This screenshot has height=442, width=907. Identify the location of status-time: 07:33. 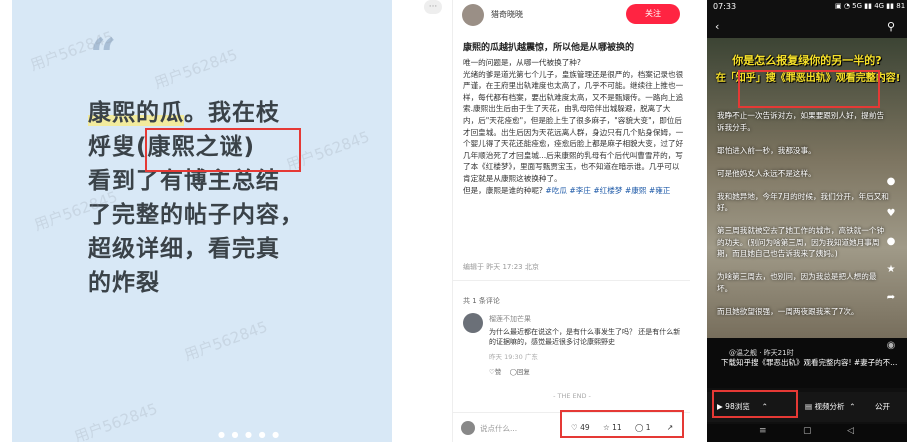
(725, 6).